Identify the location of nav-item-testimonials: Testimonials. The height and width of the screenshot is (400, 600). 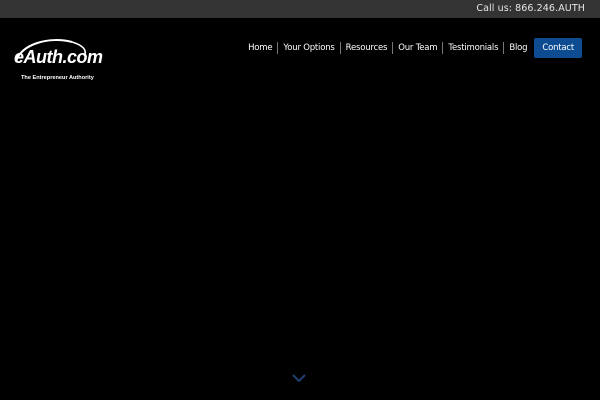
(474, 48).